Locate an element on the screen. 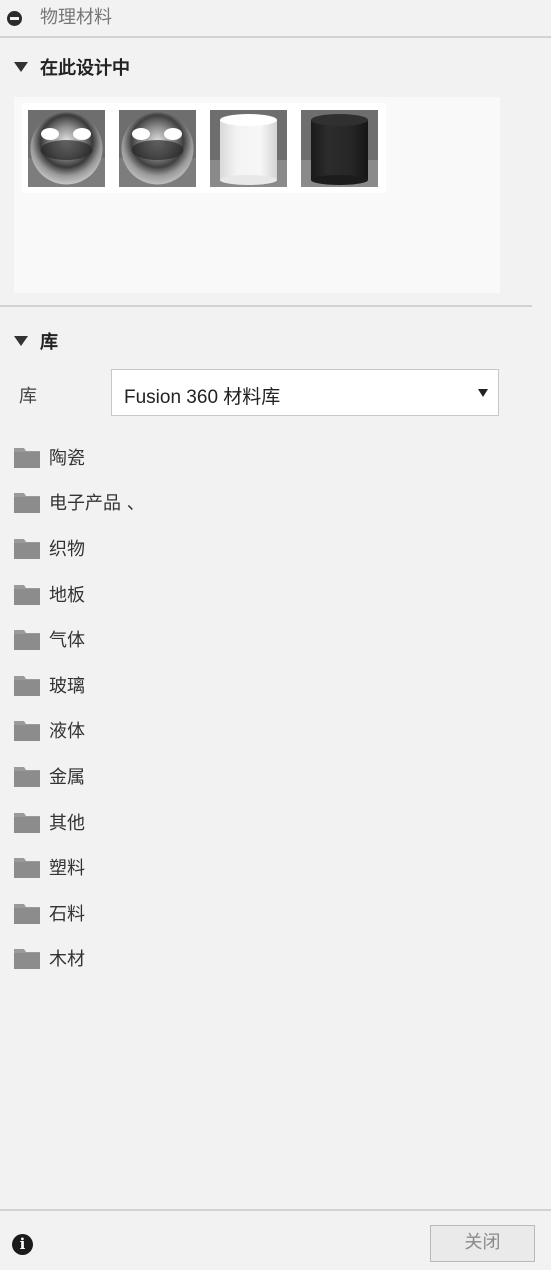 This screenshot has width=551, height=1270. material-swatch-list is located at coordinates (204, 148).